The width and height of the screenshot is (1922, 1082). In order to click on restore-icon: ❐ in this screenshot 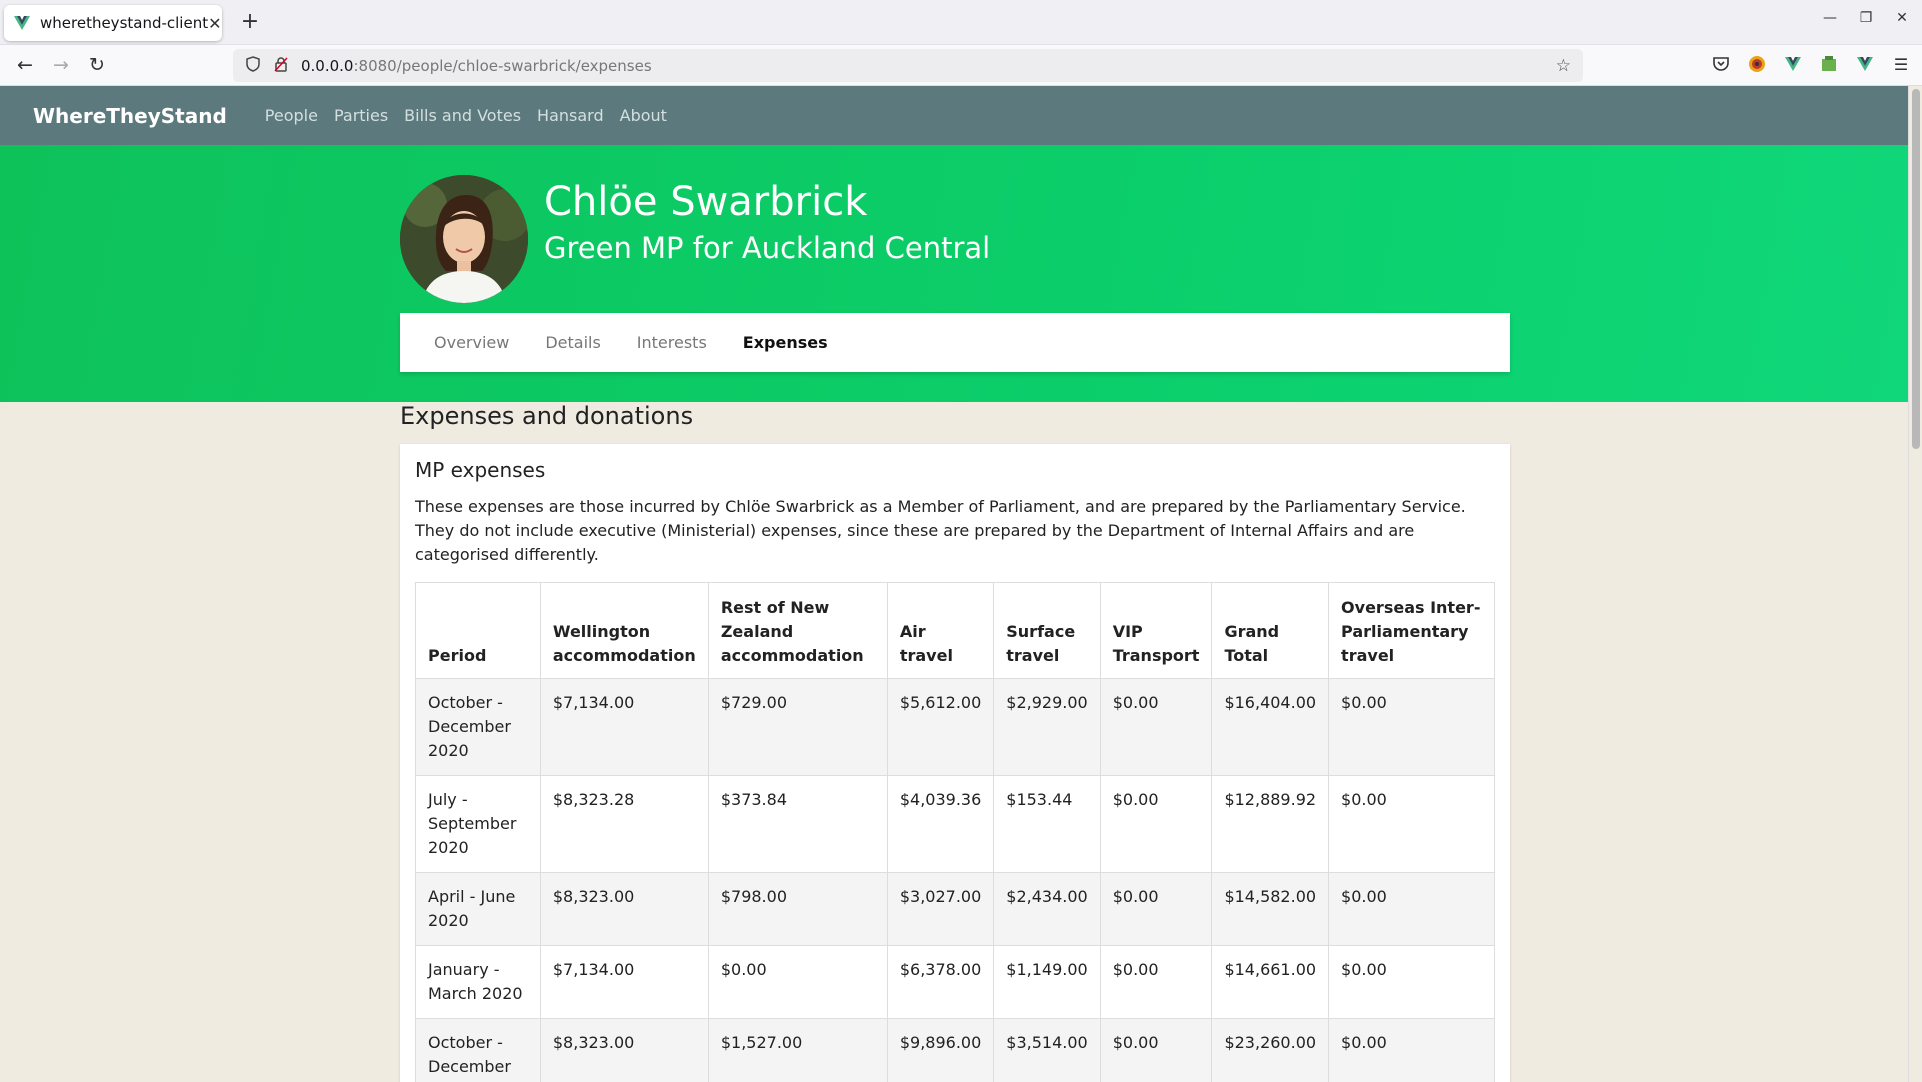, I will do `click(1866, 18)`.